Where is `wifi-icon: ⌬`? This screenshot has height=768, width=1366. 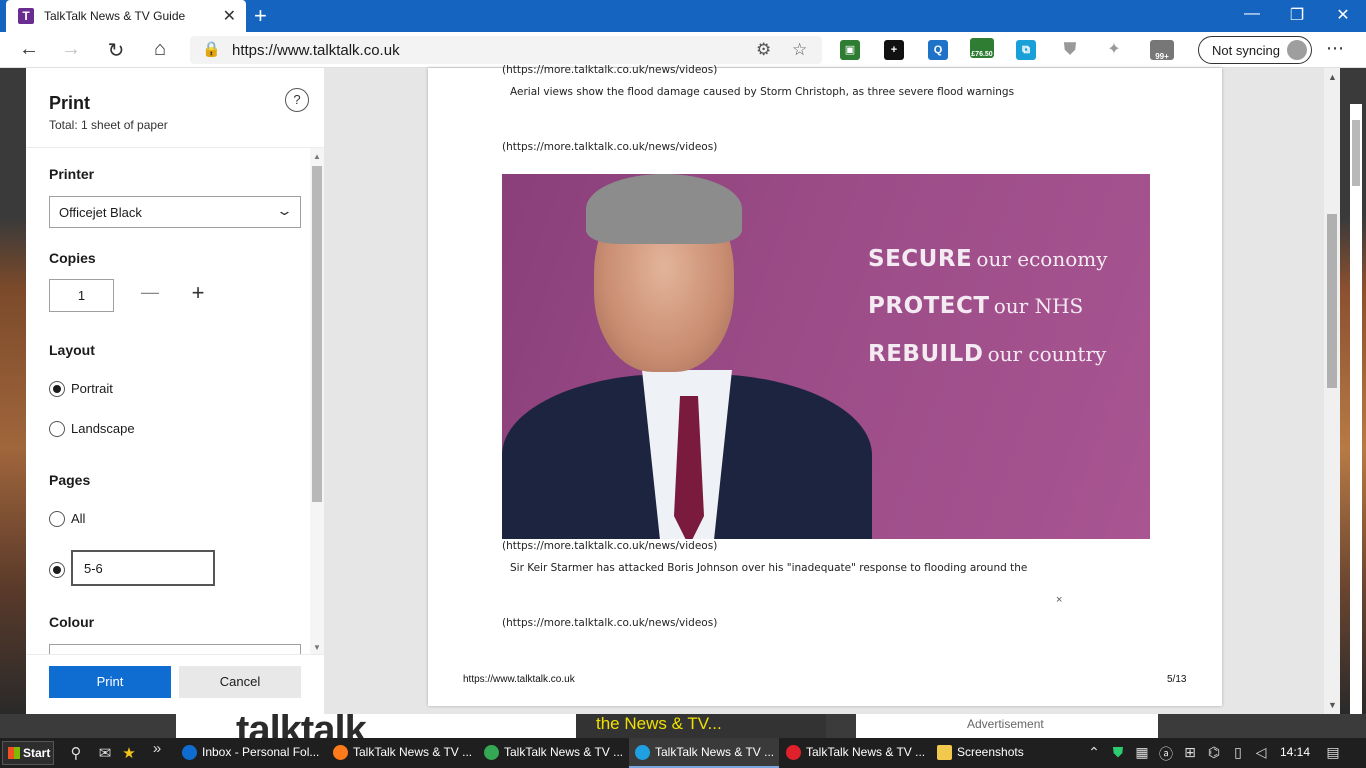 wifi-icon: ⌬ is located at coordinates (1214, 752).